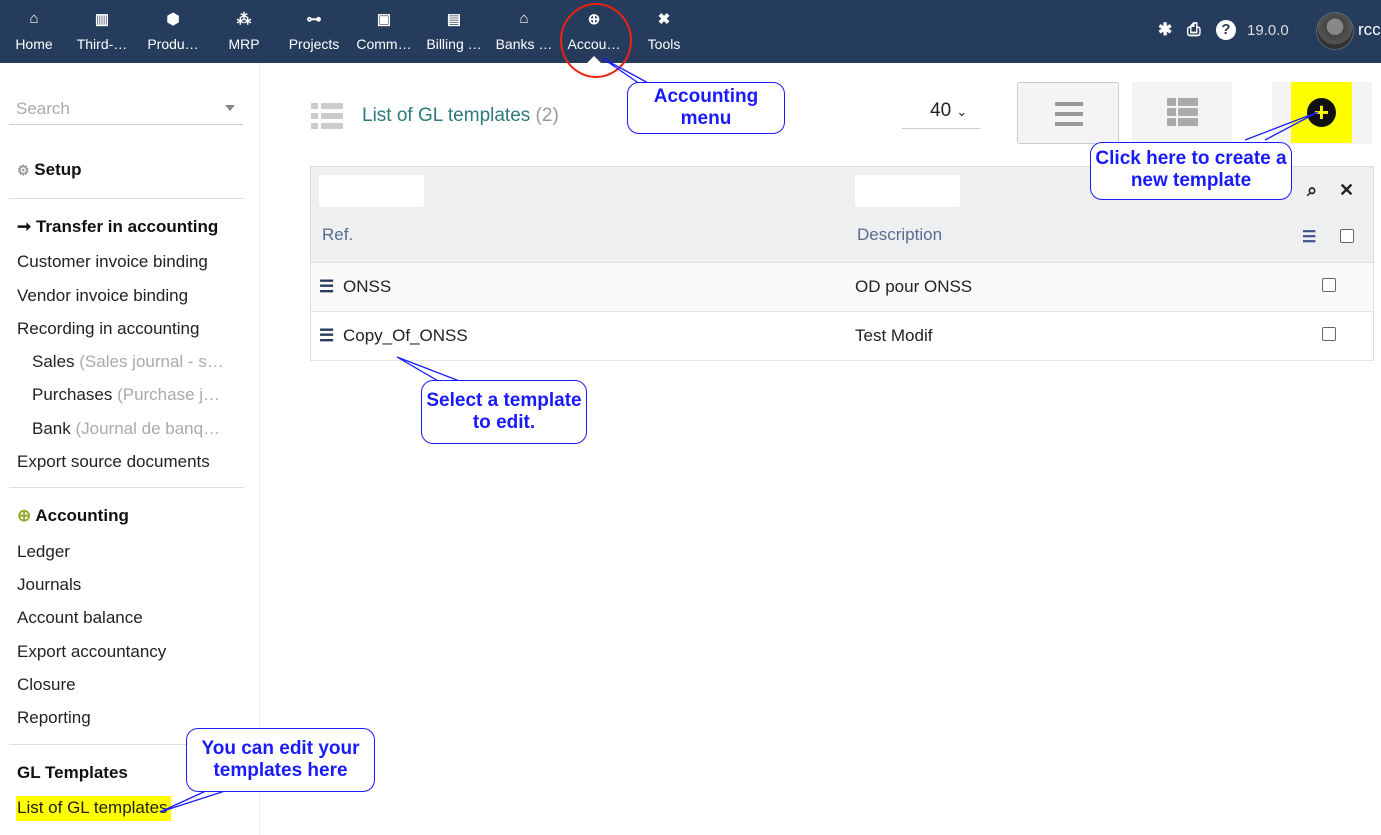 The width and height of the screenshot is (1381, 835). I want to click on nav-mrp: ⁂ MRP, so click(244, 31).